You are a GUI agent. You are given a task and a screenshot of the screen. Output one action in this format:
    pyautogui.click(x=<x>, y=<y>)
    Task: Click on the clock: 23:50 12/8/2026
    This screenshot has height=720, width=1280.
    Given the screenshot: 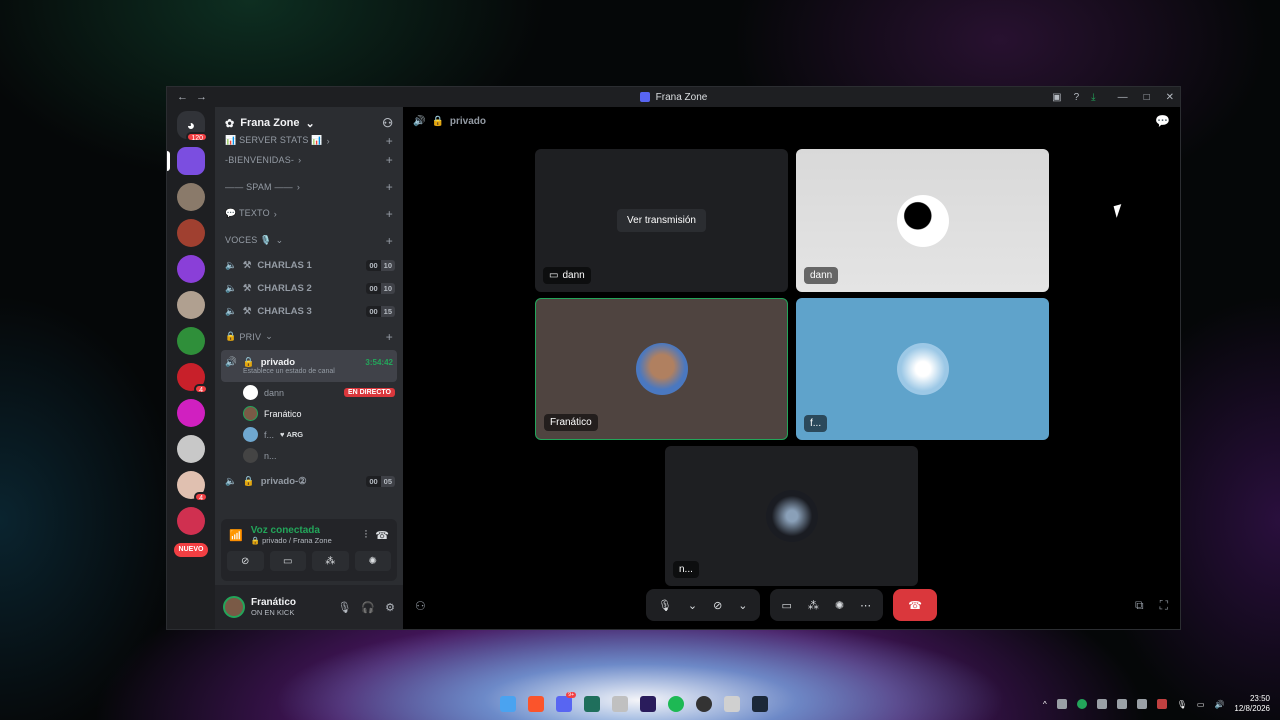 What is the action you would take?
    pyautogui.click(x=1252, y=703)
    